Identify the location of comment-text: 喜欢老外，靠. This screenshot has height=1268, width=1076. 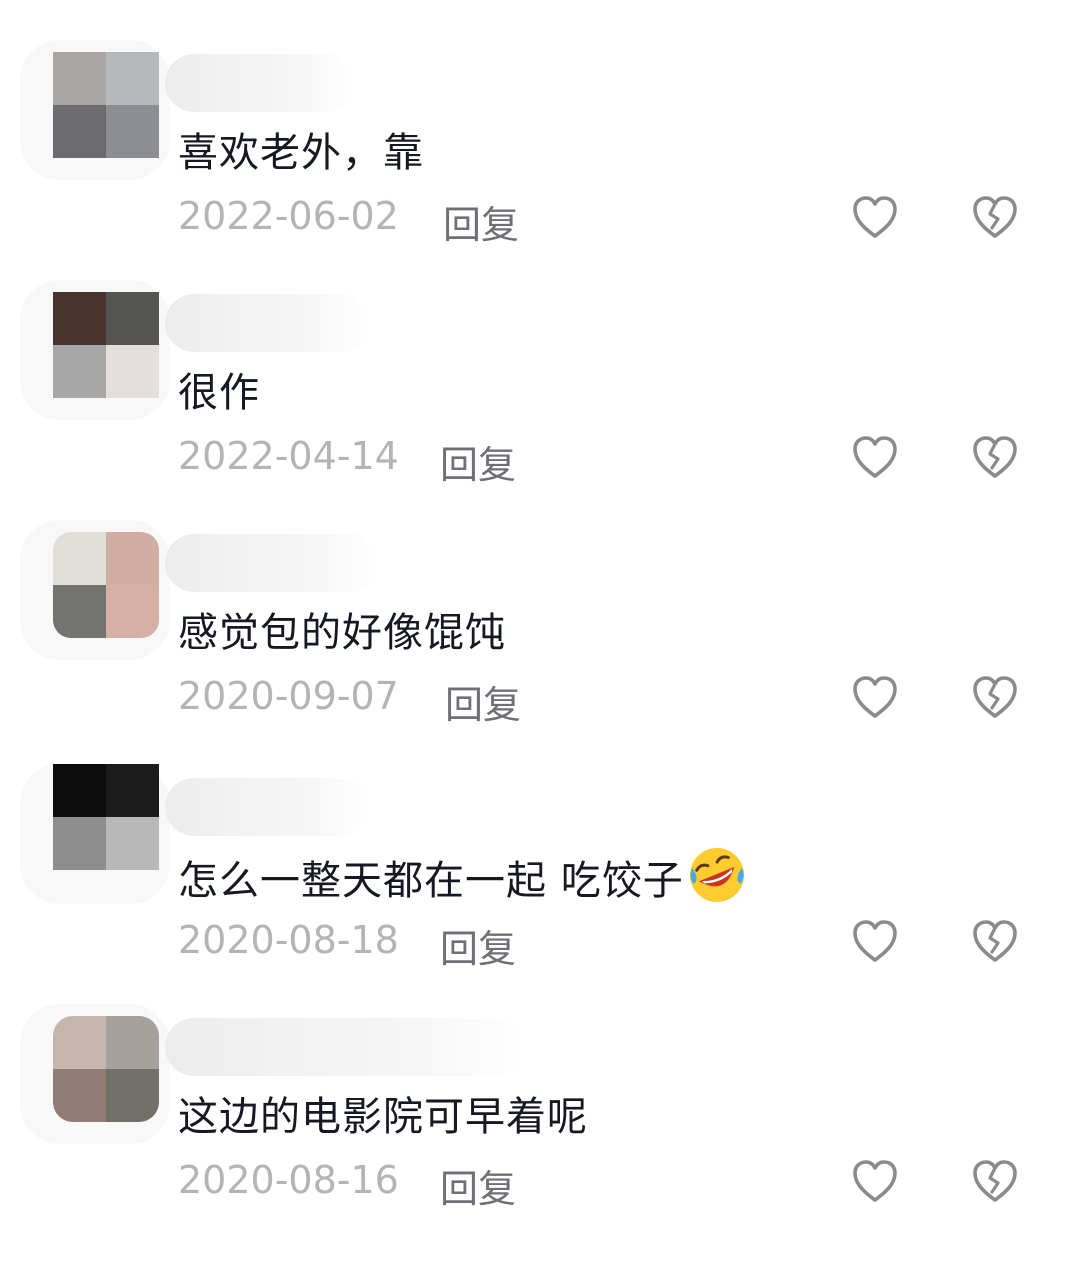
(301, 153).